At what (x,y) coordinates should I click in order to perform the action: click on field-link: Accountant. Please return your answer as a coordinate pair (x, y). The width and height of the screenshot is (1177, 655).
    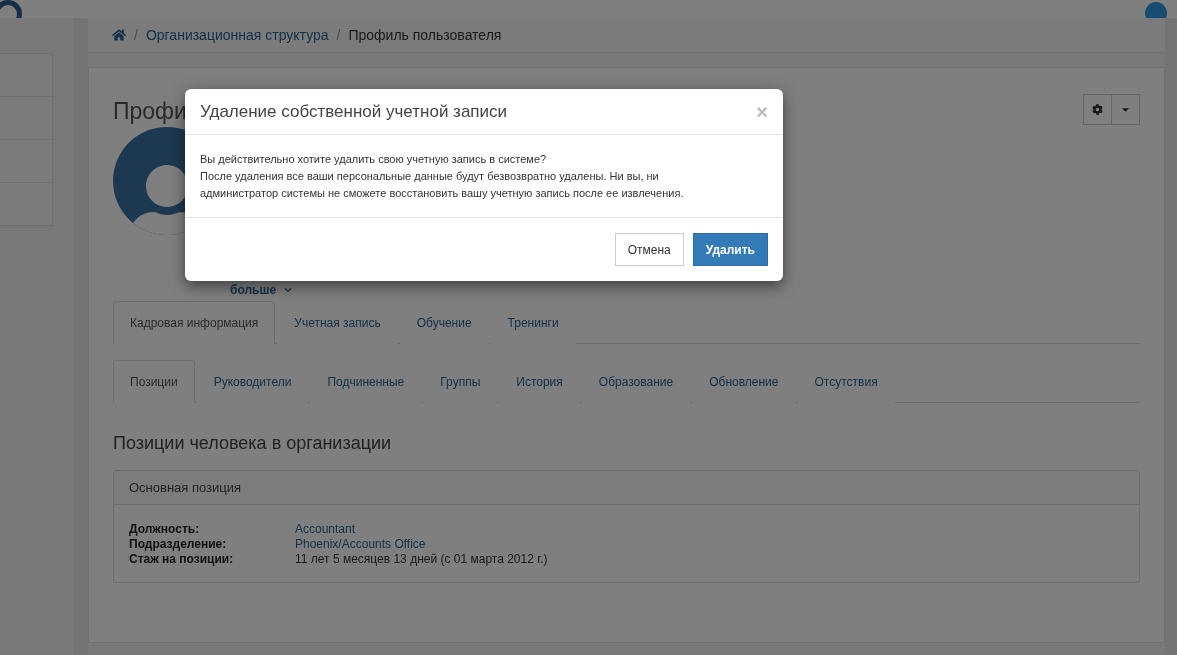
    Looking at the image, I should click on (709, 529).